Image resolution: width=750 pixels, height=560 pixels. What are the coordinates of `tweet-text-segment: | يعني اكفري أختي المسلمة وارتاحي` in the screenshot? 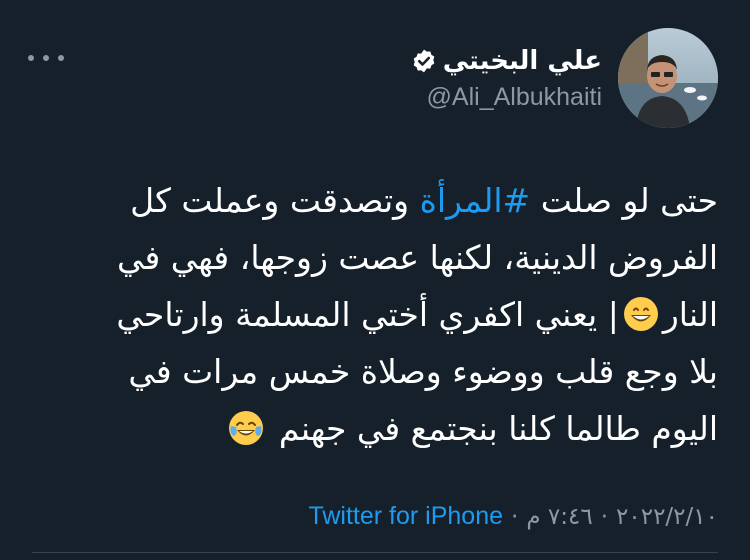 It's located at (367, 314).